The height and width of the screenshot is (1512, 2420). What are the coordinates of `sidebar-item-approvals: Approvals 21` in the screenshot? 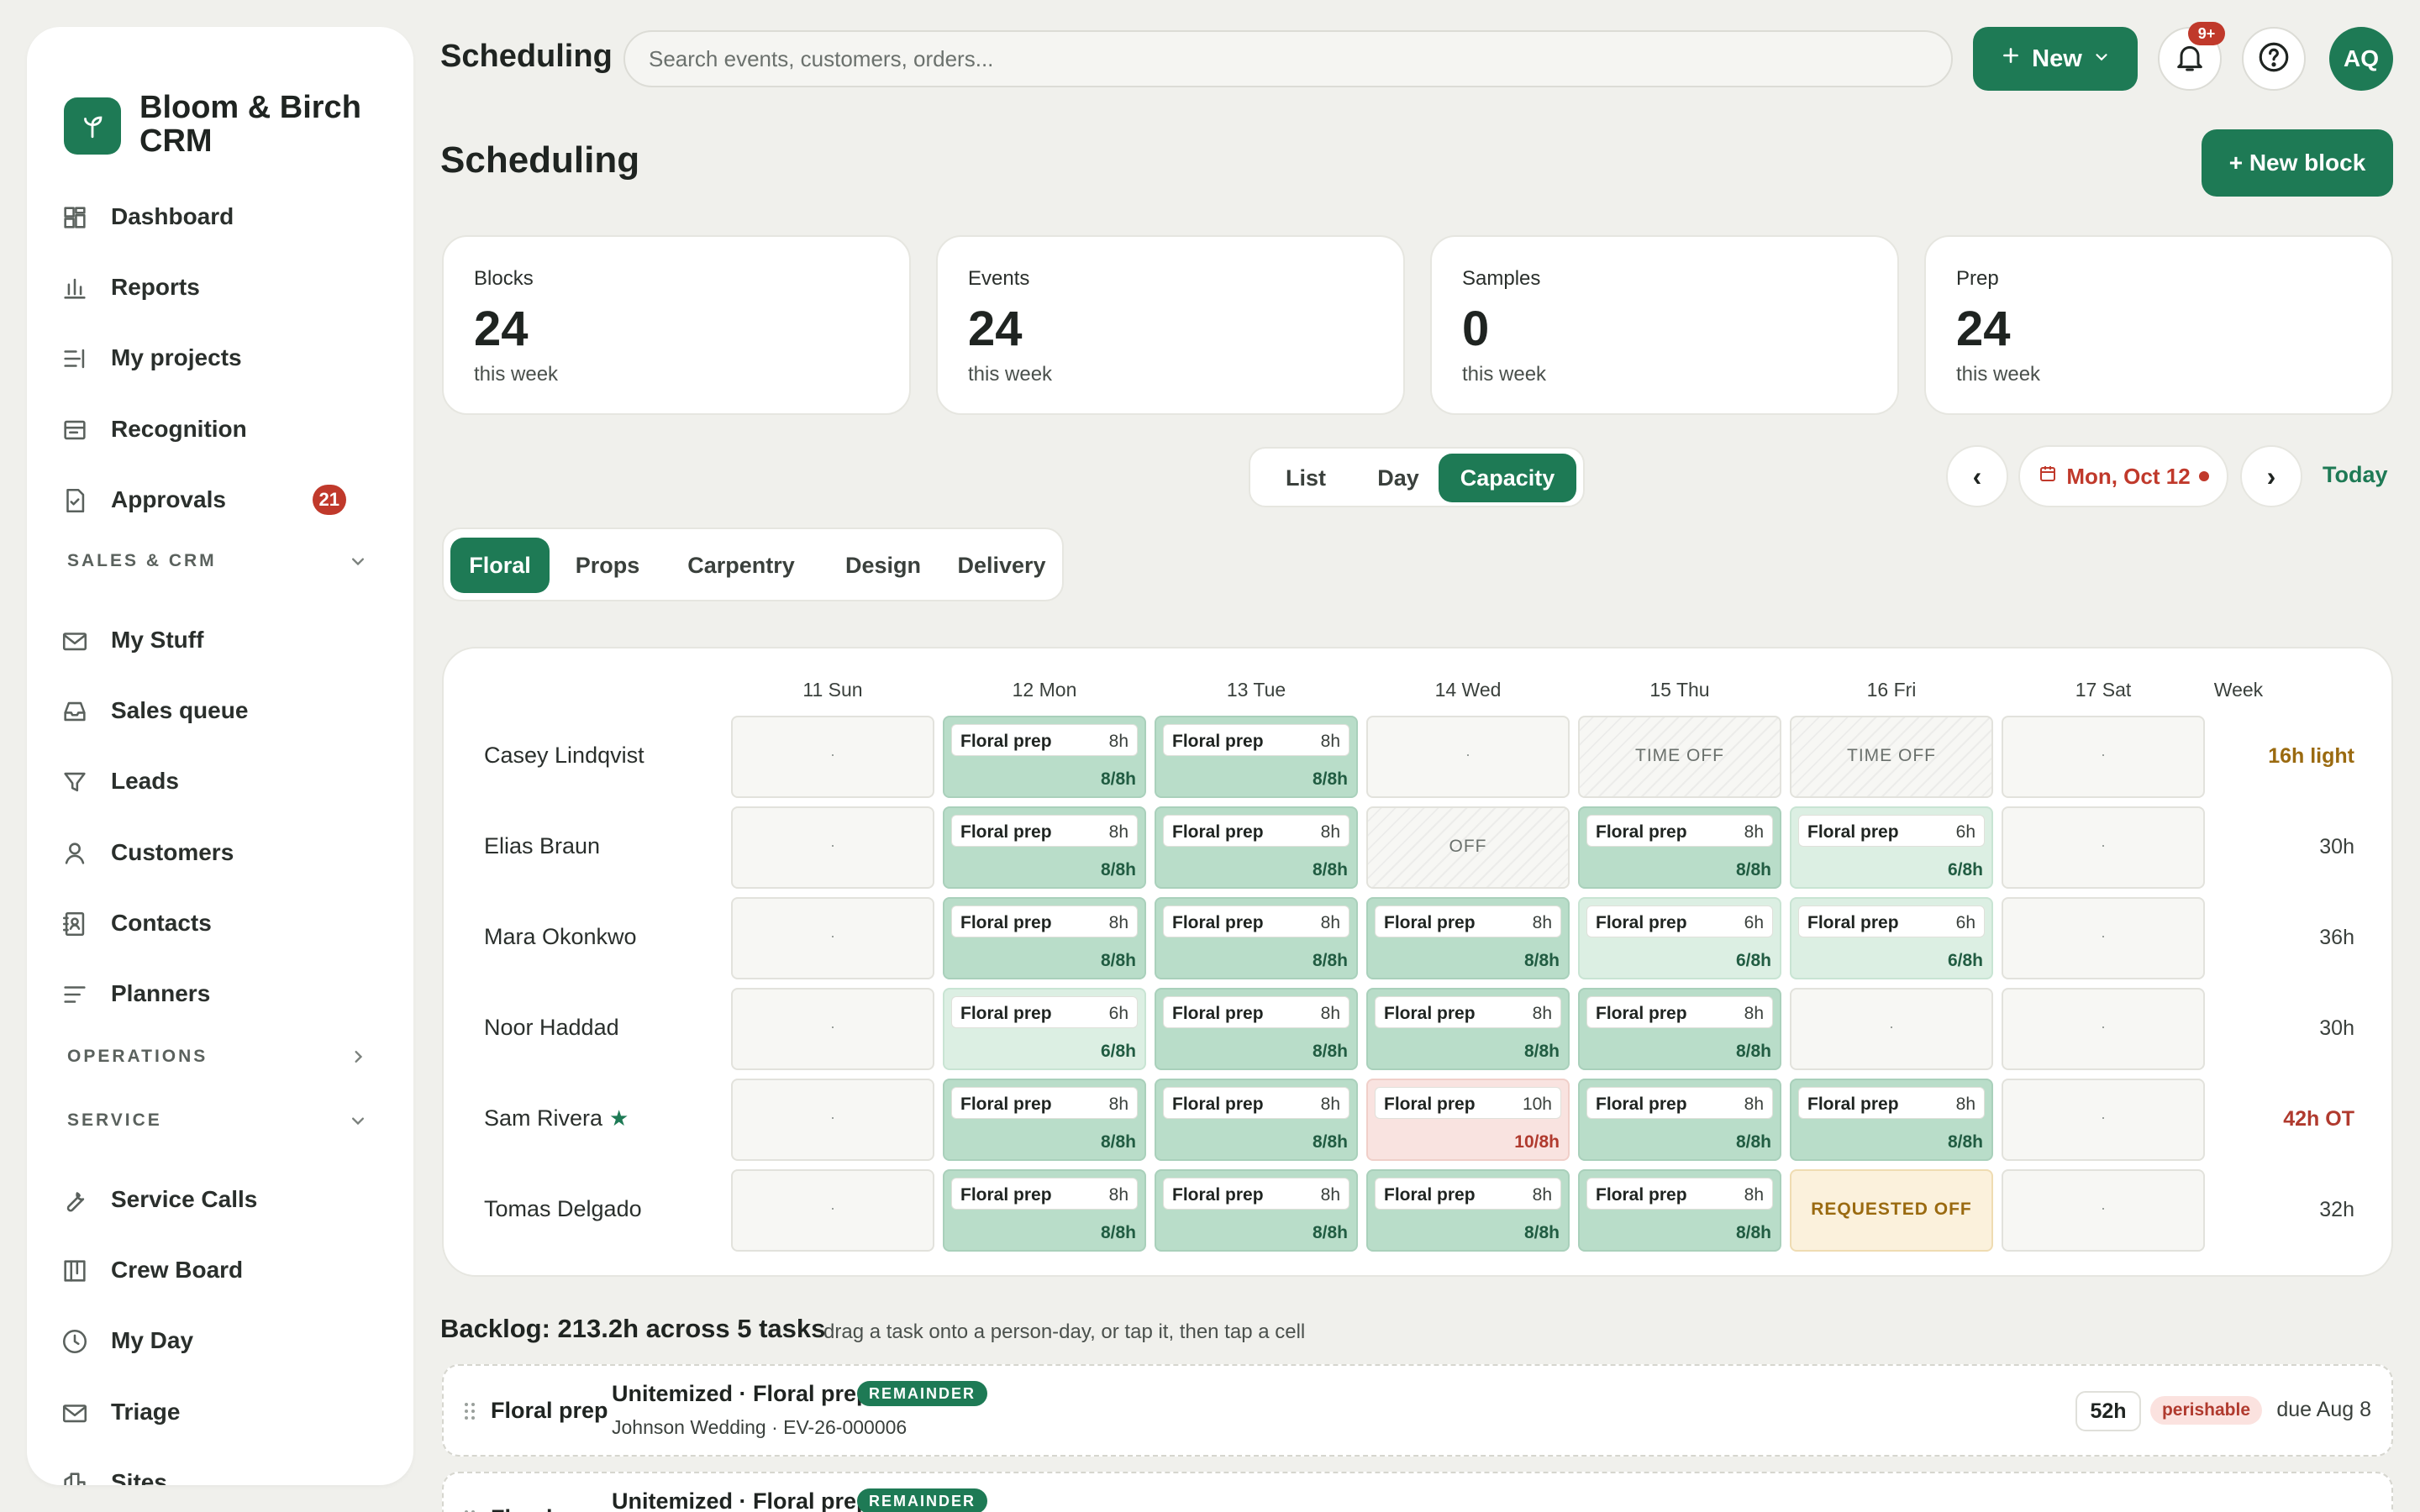 It's located at (195, 500).